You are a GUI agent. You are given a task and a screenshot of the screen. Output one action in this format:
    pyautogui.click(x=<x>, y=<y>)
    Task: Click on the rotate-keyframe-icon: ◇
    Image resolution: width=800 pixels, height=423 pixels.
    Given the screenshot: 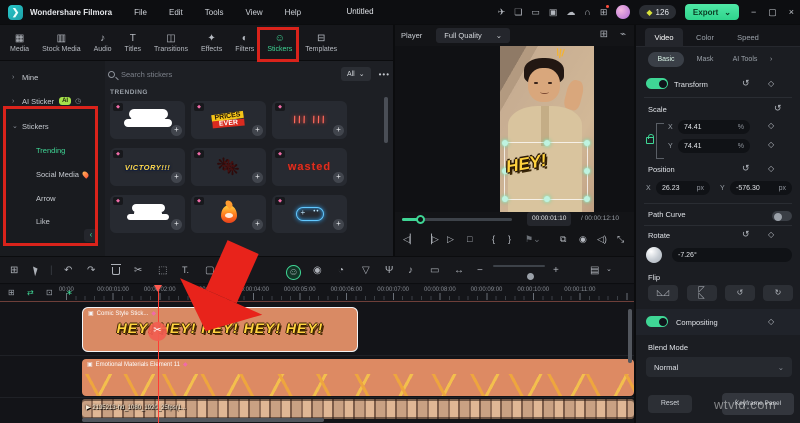 What is the action you would take?
    pyautogui.click(x=771, y=234)
    